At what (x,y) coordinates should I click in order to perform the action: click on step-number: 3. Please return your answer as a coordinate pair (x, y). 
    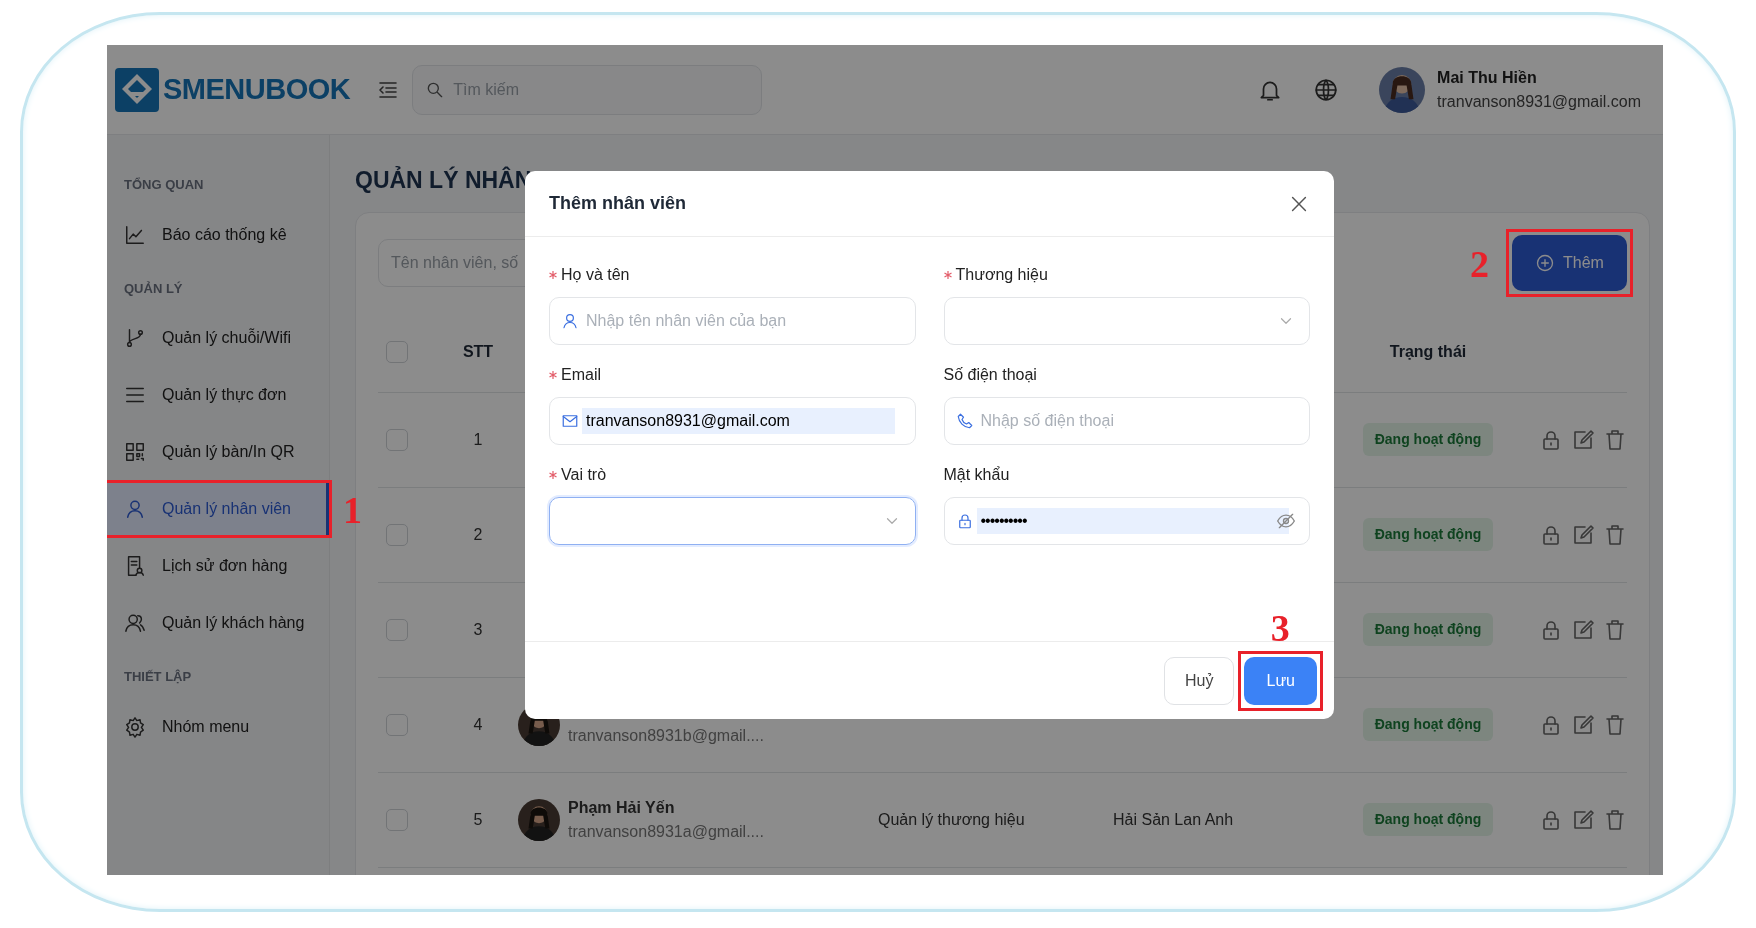
    Looking at the image, I should click on (1280, 627).